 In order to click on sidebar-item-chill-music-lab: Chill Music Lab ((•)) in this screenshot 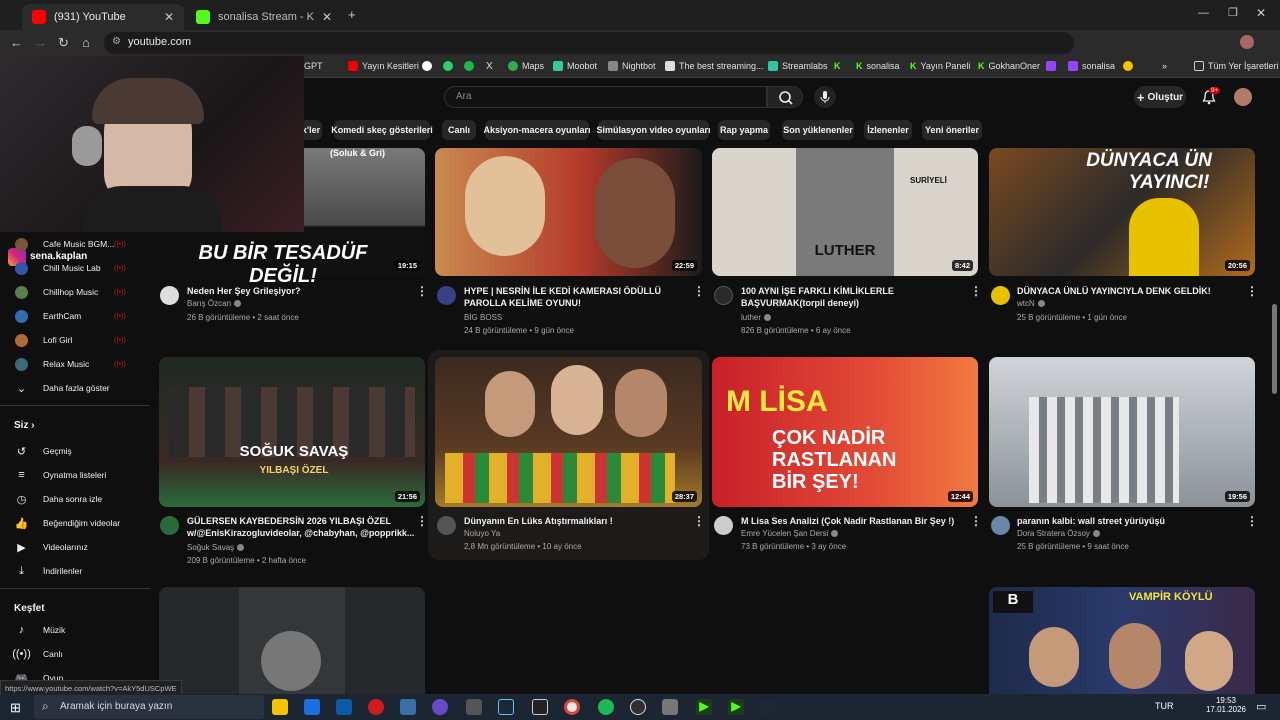, I will do `click(75, 268)`.